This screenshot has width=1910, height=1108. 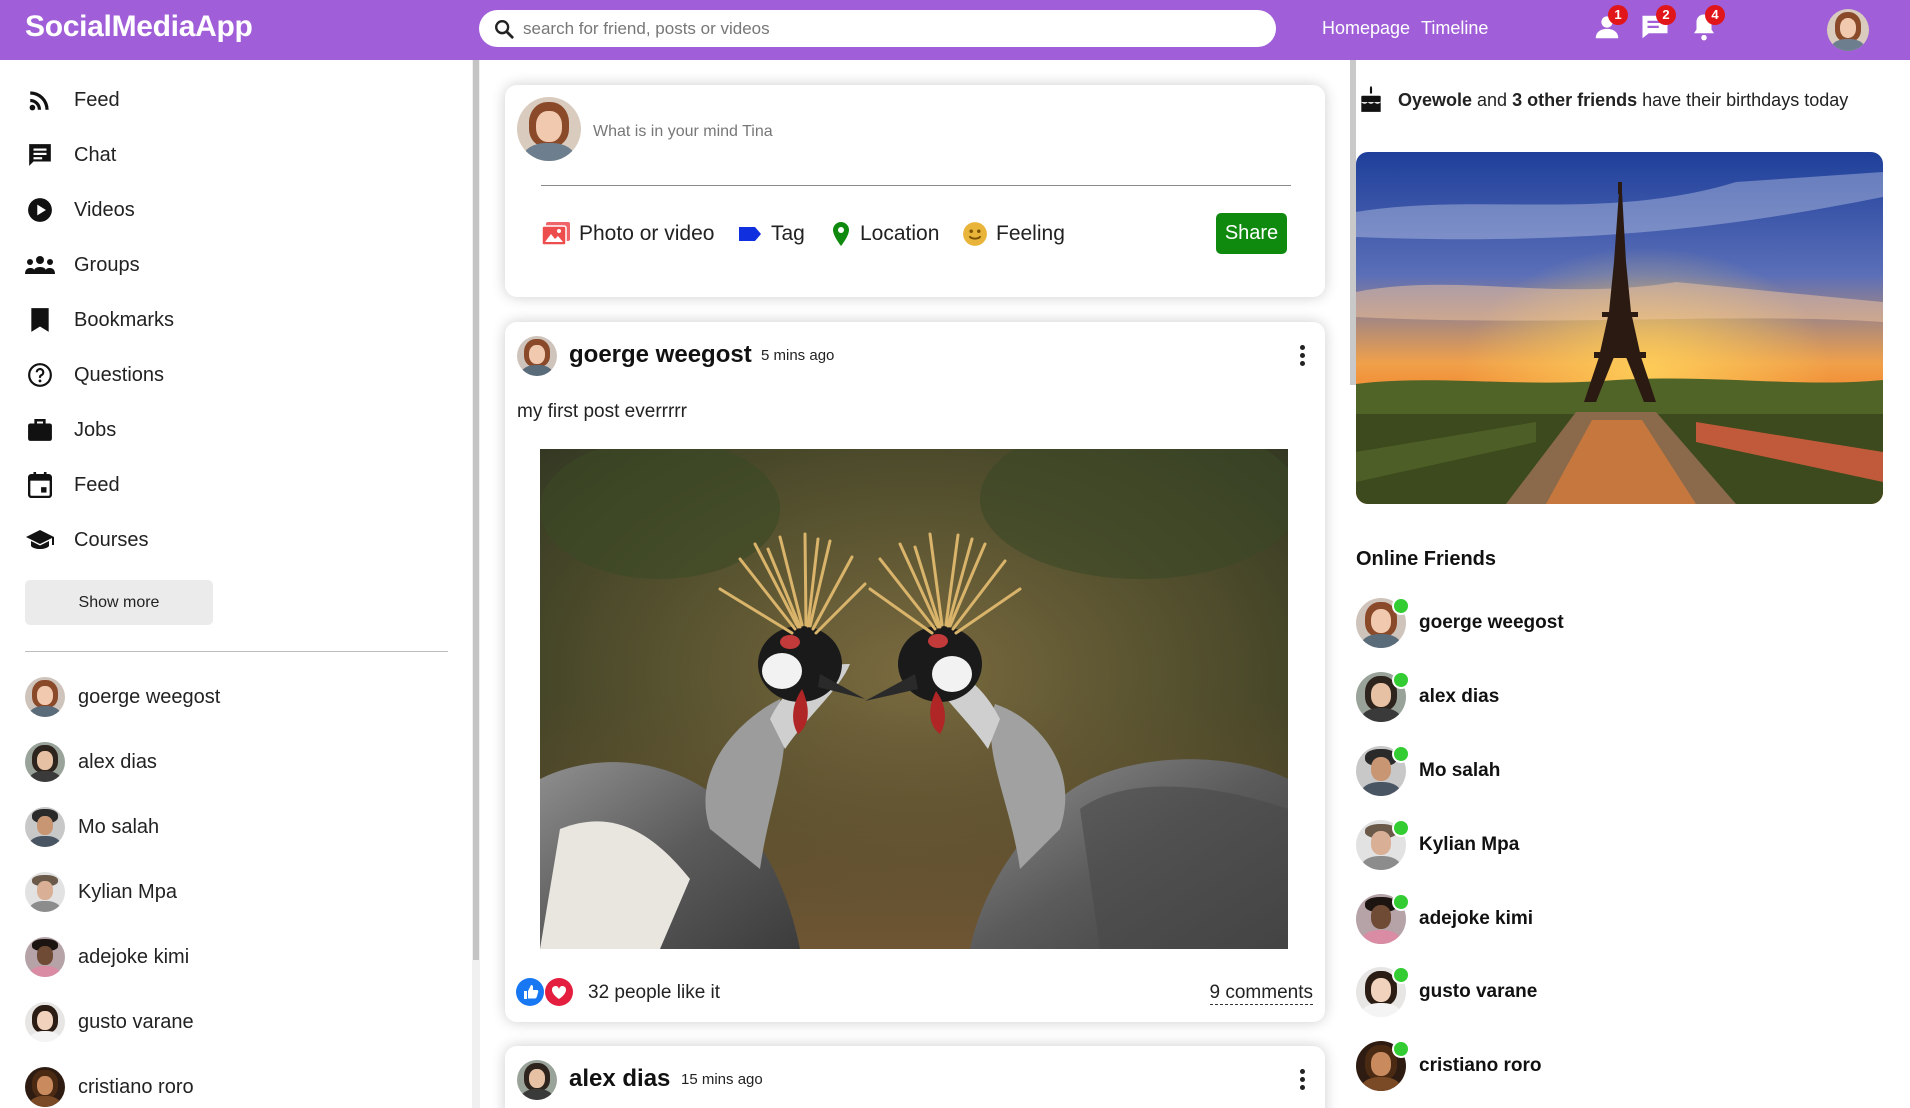 What do you see at coordinates (1371, 99) in the screenshot?
I see `birthday-cake-icon` at bounding box center [1371, 99].